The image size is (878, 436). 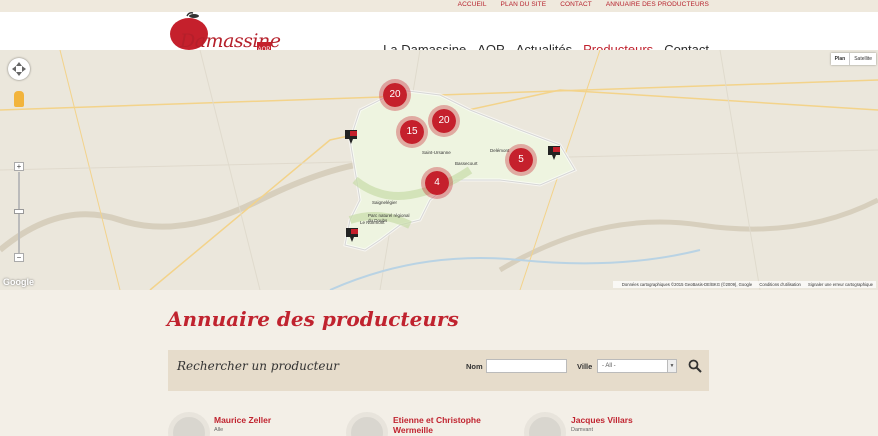 I want to click on report-error-link: Signaler une erreur cartographique, so click(x=840, y=284).